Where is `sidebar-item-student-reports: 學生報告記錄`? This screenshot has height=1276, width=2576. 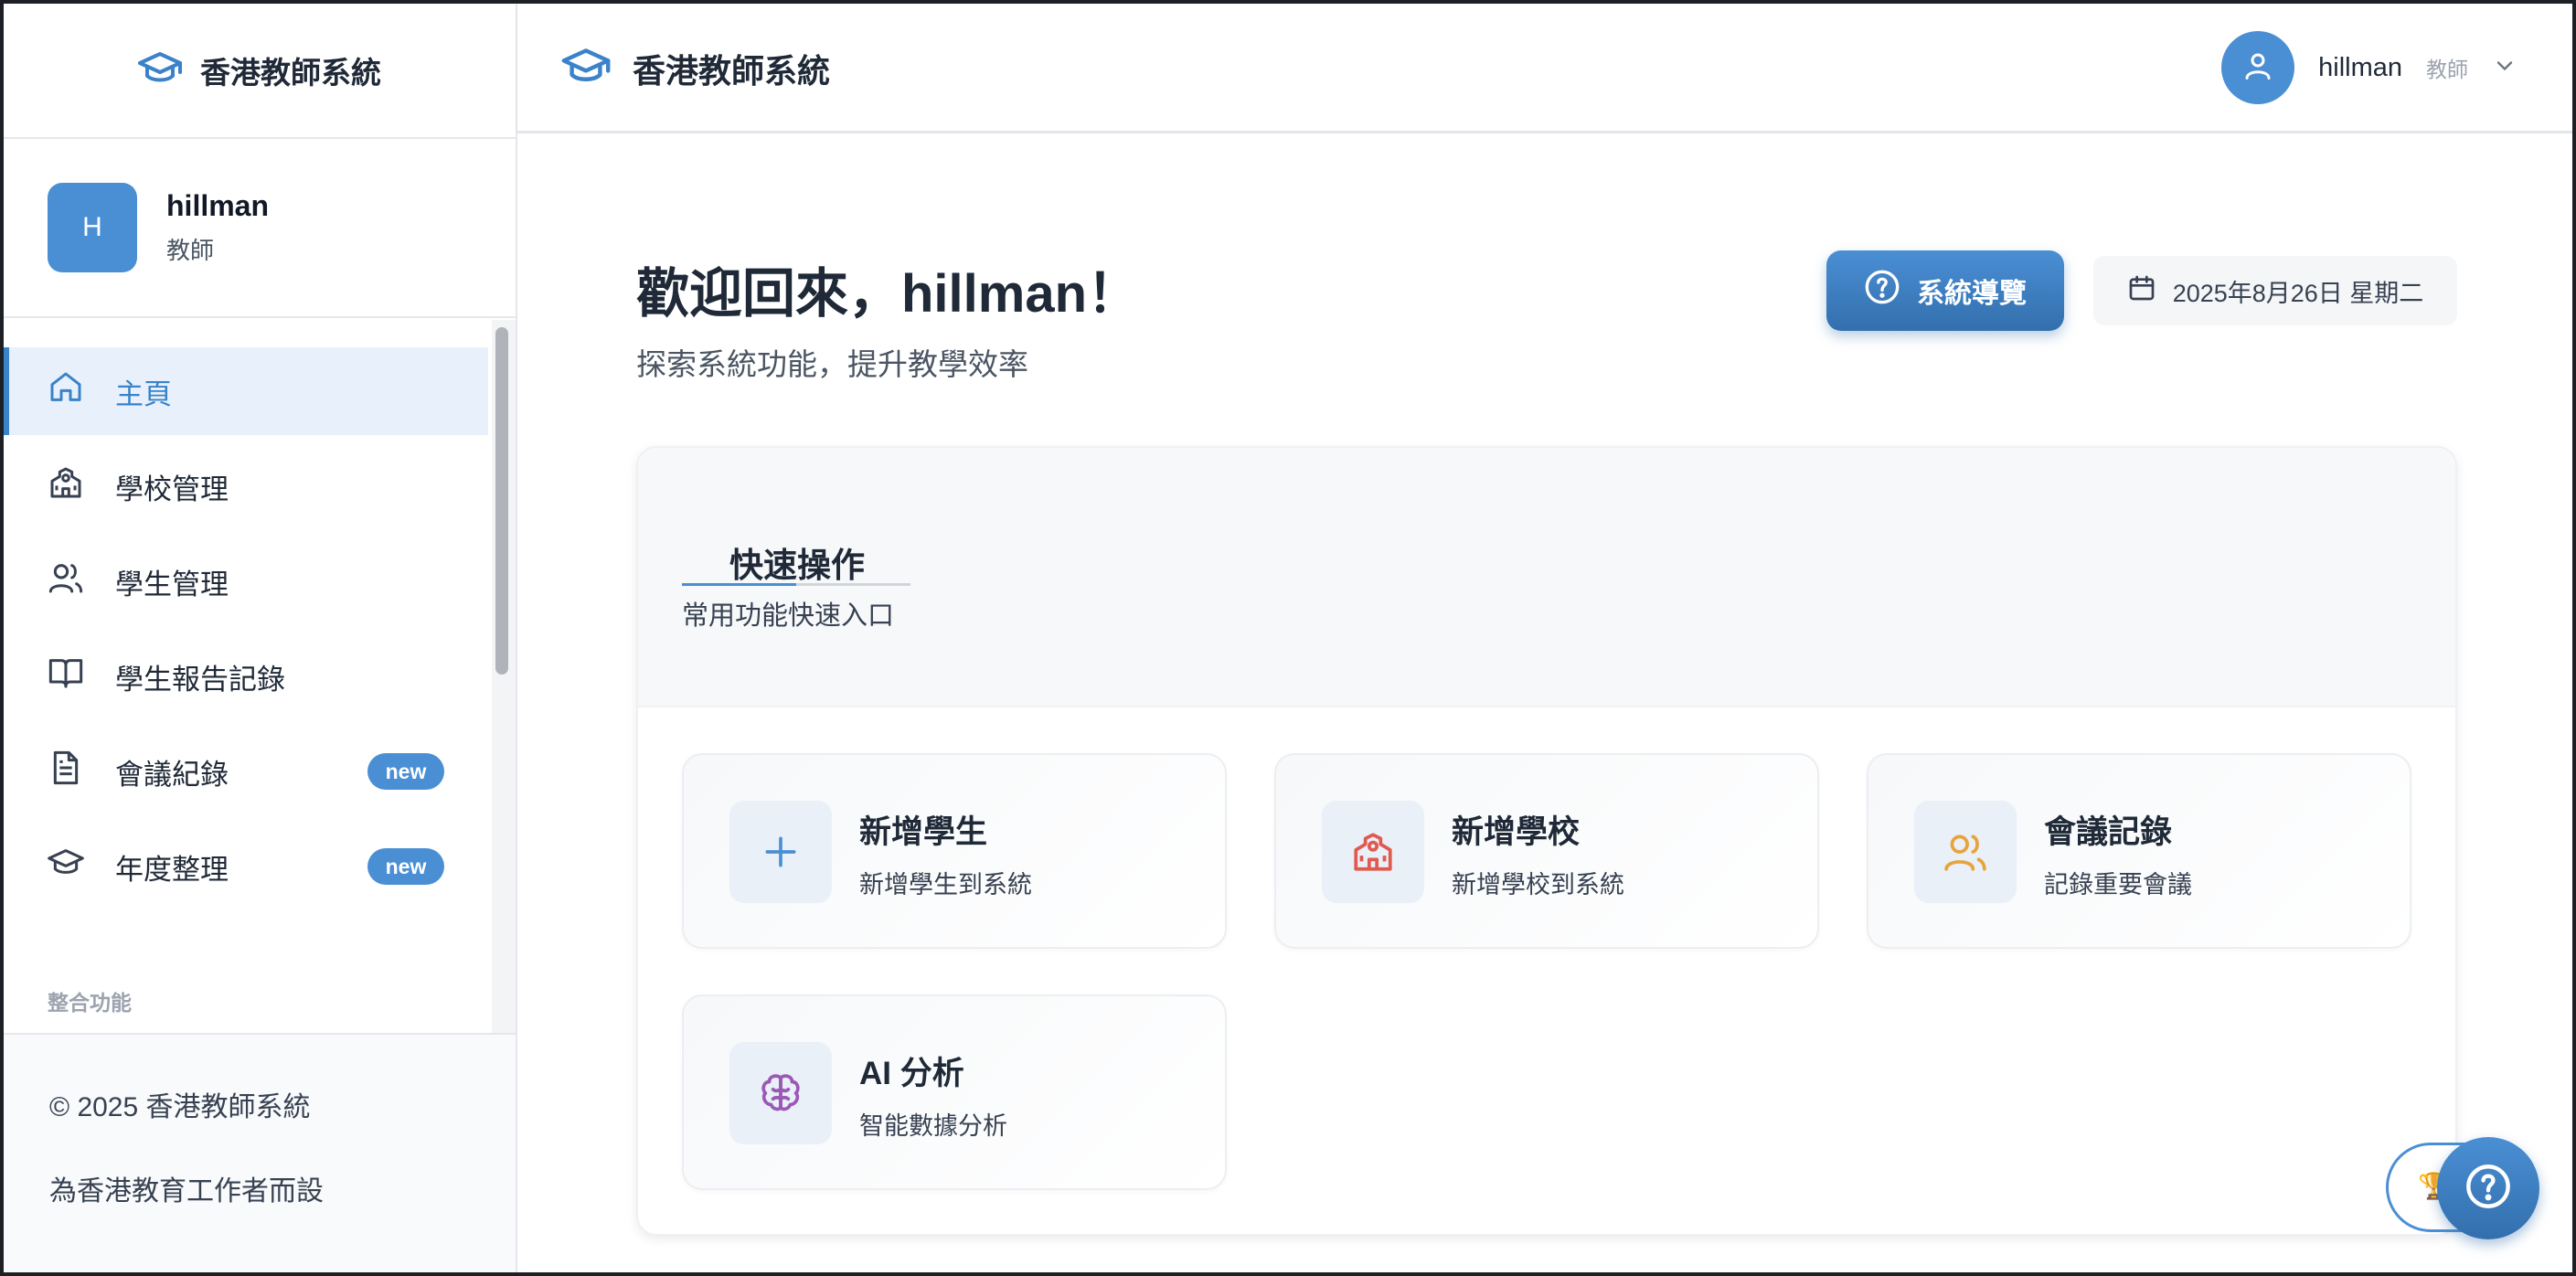
sidebar-item-student-reports: 學生報告記錄 is located at coordinates (246, 676).